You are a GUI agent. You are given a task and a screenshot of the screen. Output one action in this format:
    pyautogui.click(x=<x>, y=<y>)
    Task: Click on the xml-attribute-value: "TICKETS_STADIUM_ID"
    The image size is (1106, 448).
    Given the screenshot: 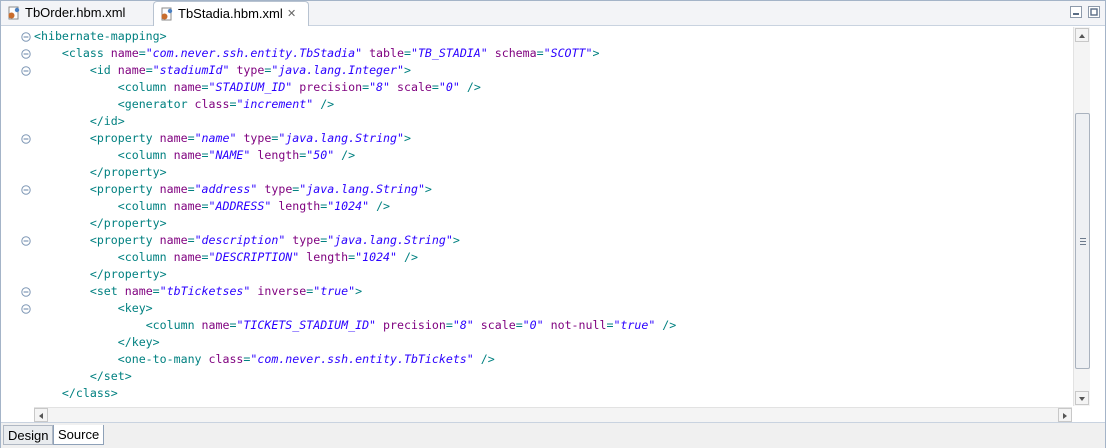 What is the action you would take?
    pyautogui.click(x=306, y=325)
    